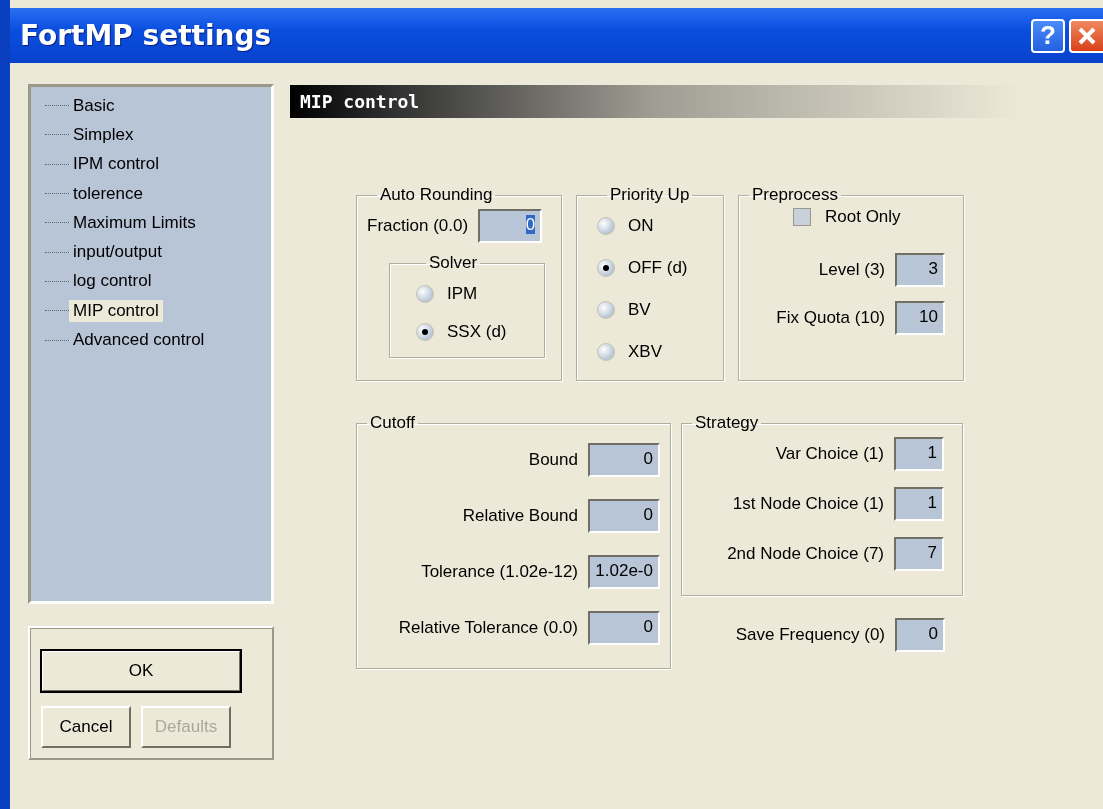 This screenshot has width=1103, height=809. I want to click on ok-button: OK, so click(141, 671).